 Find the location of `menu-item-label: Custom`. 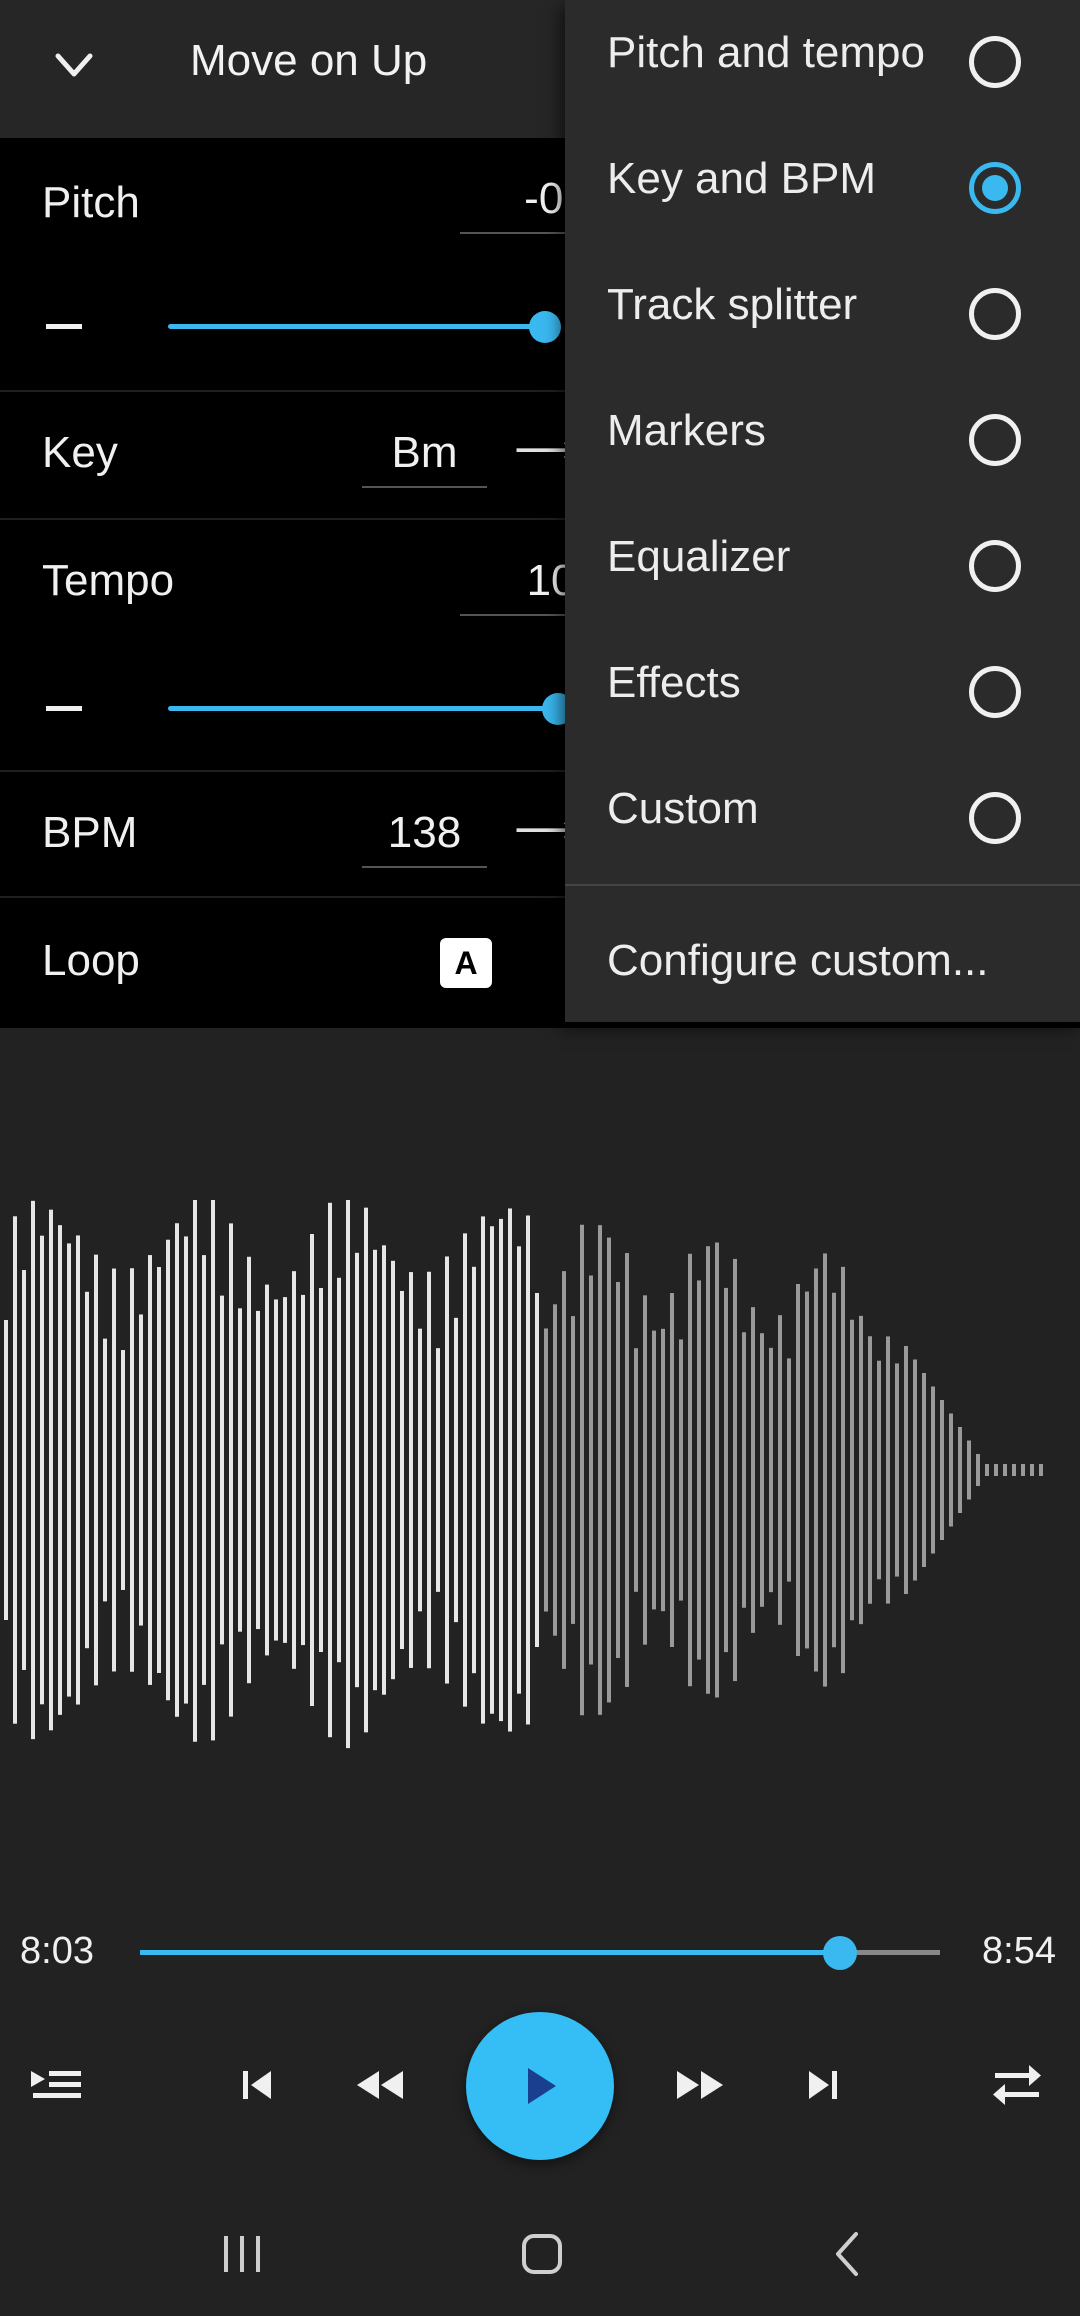

menu-item-label: Custom is located at coordinates (683, 808).